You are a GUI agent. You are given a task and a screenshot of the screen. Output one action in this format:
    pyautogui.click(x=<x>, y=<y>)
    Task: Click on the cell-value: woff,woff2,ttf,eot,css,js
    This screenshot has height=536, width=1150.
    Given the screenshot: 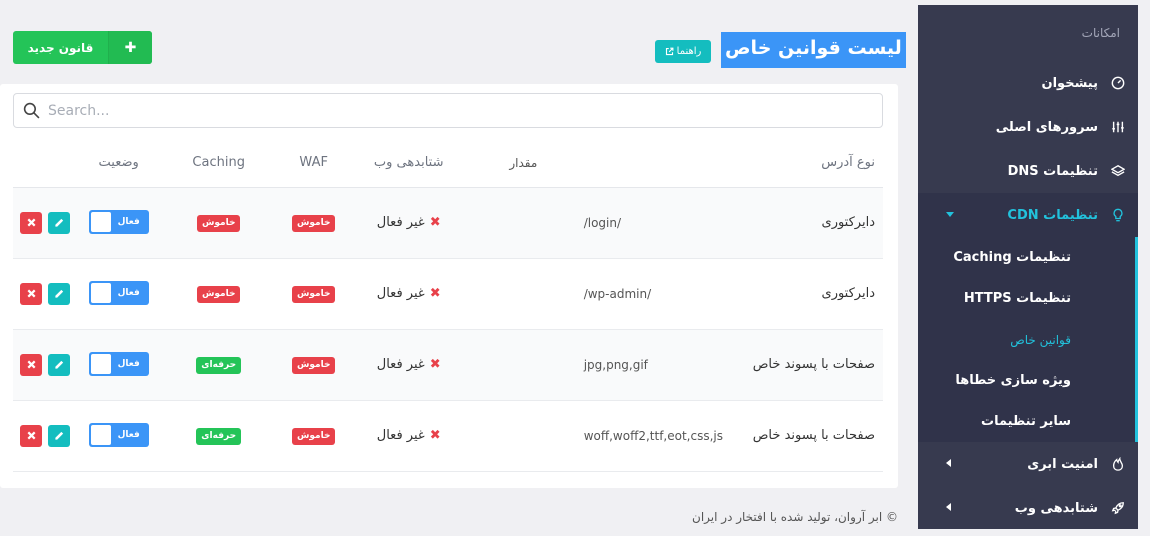 What is the action you would take?
    pyautogui.click(x=593, y=436)
    